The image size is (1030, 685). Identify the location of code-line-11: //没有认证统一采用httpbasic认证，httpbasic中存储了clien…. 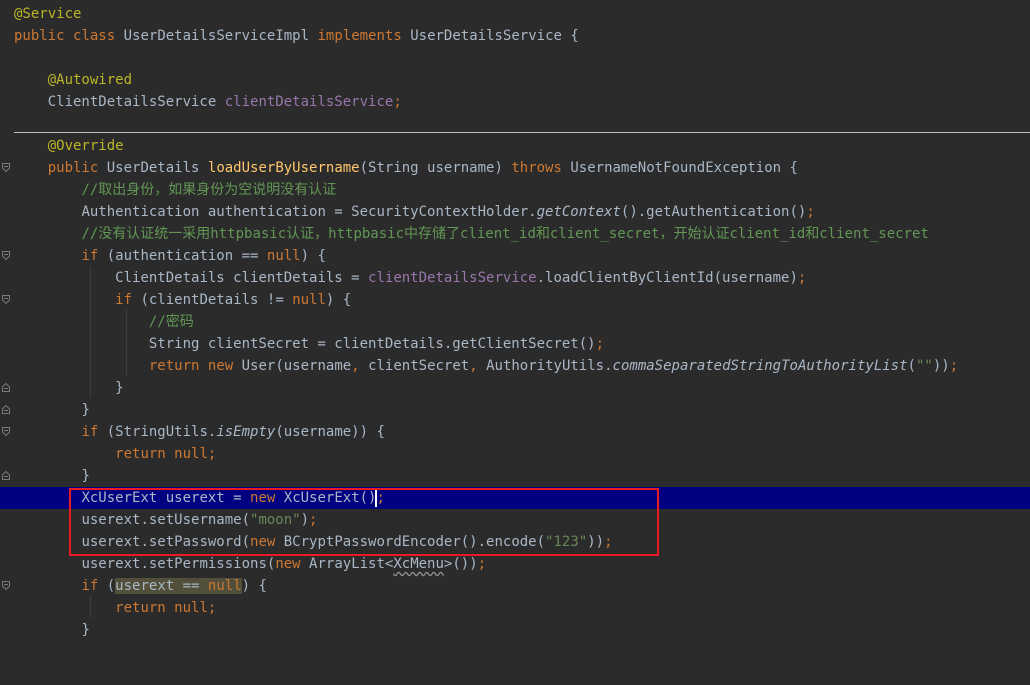
(515, 234).